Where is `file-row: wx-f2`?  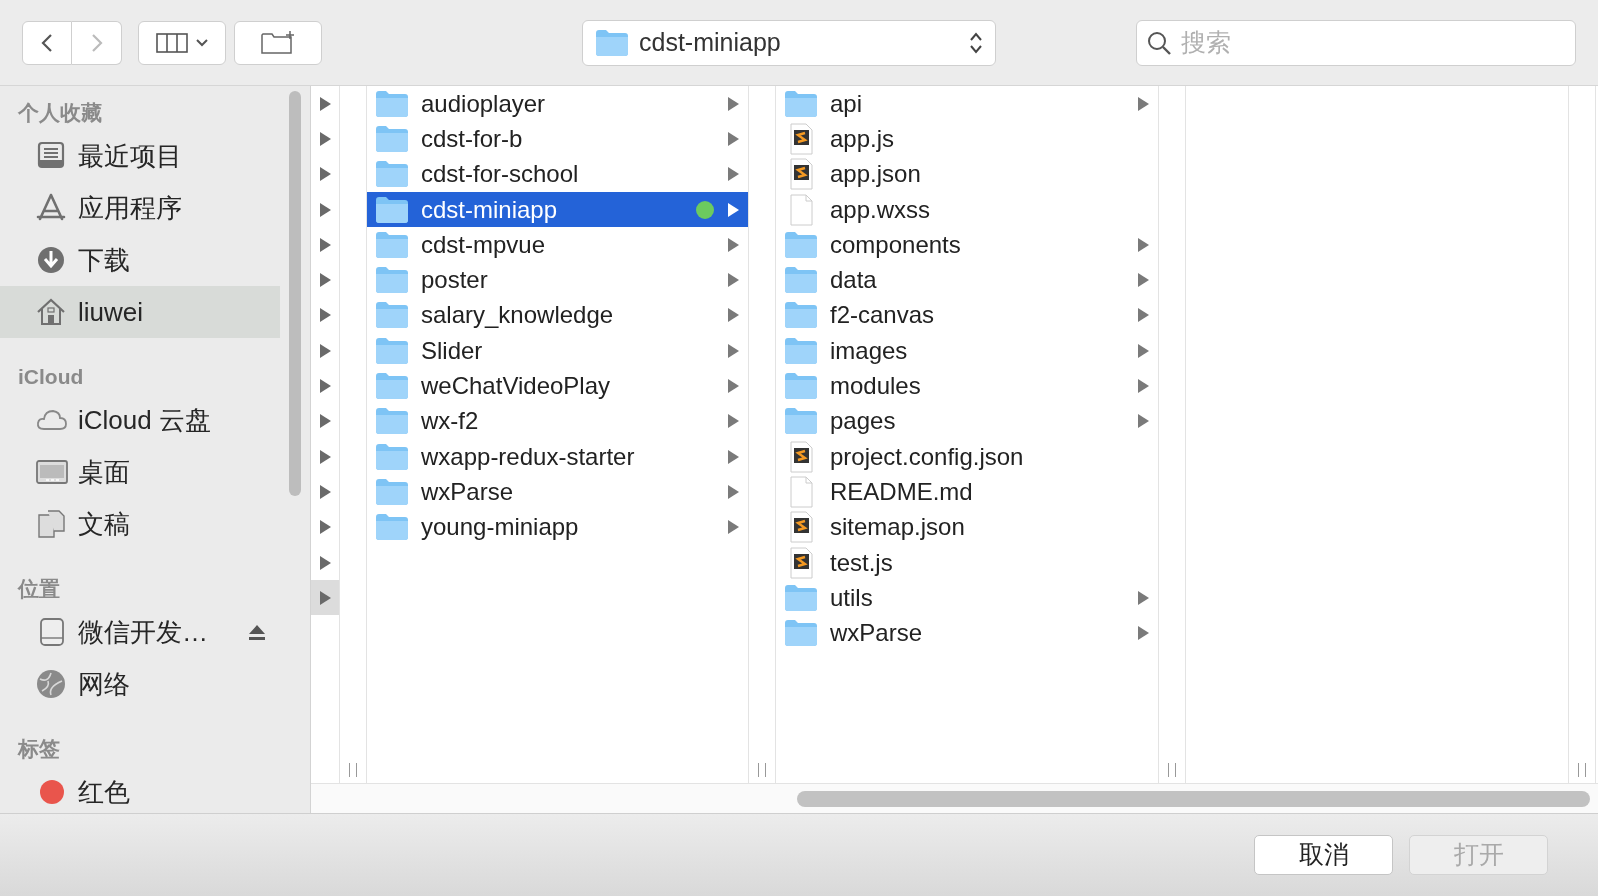 file-row: wx-f2 is located at coordinates (557, 421).